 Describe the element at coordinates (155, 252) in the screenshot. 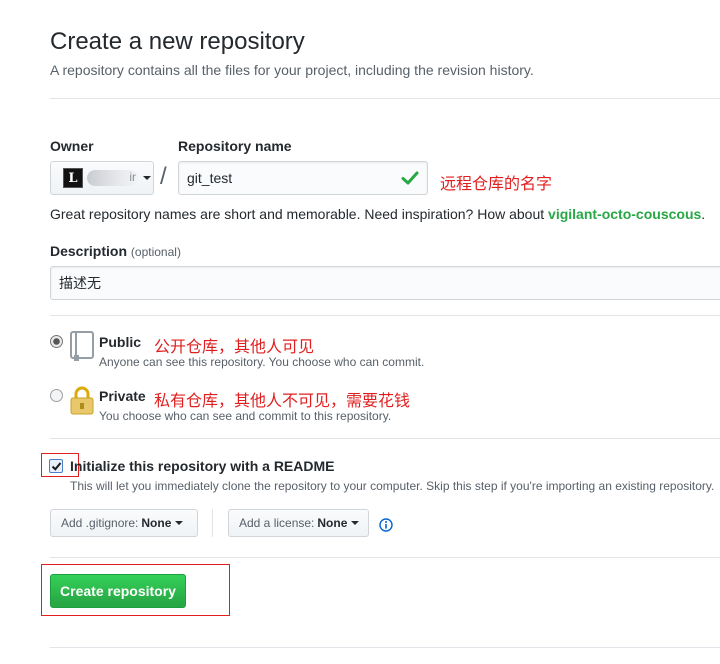

I see `optional-tag: (optional)` at that location.